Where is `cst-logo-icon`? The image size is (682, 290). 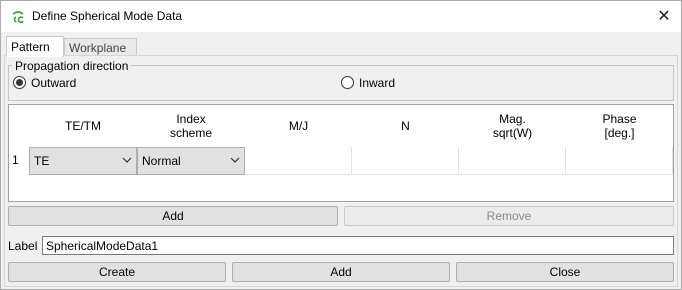 cst-logo-icon is located at coordinates (18, 17).